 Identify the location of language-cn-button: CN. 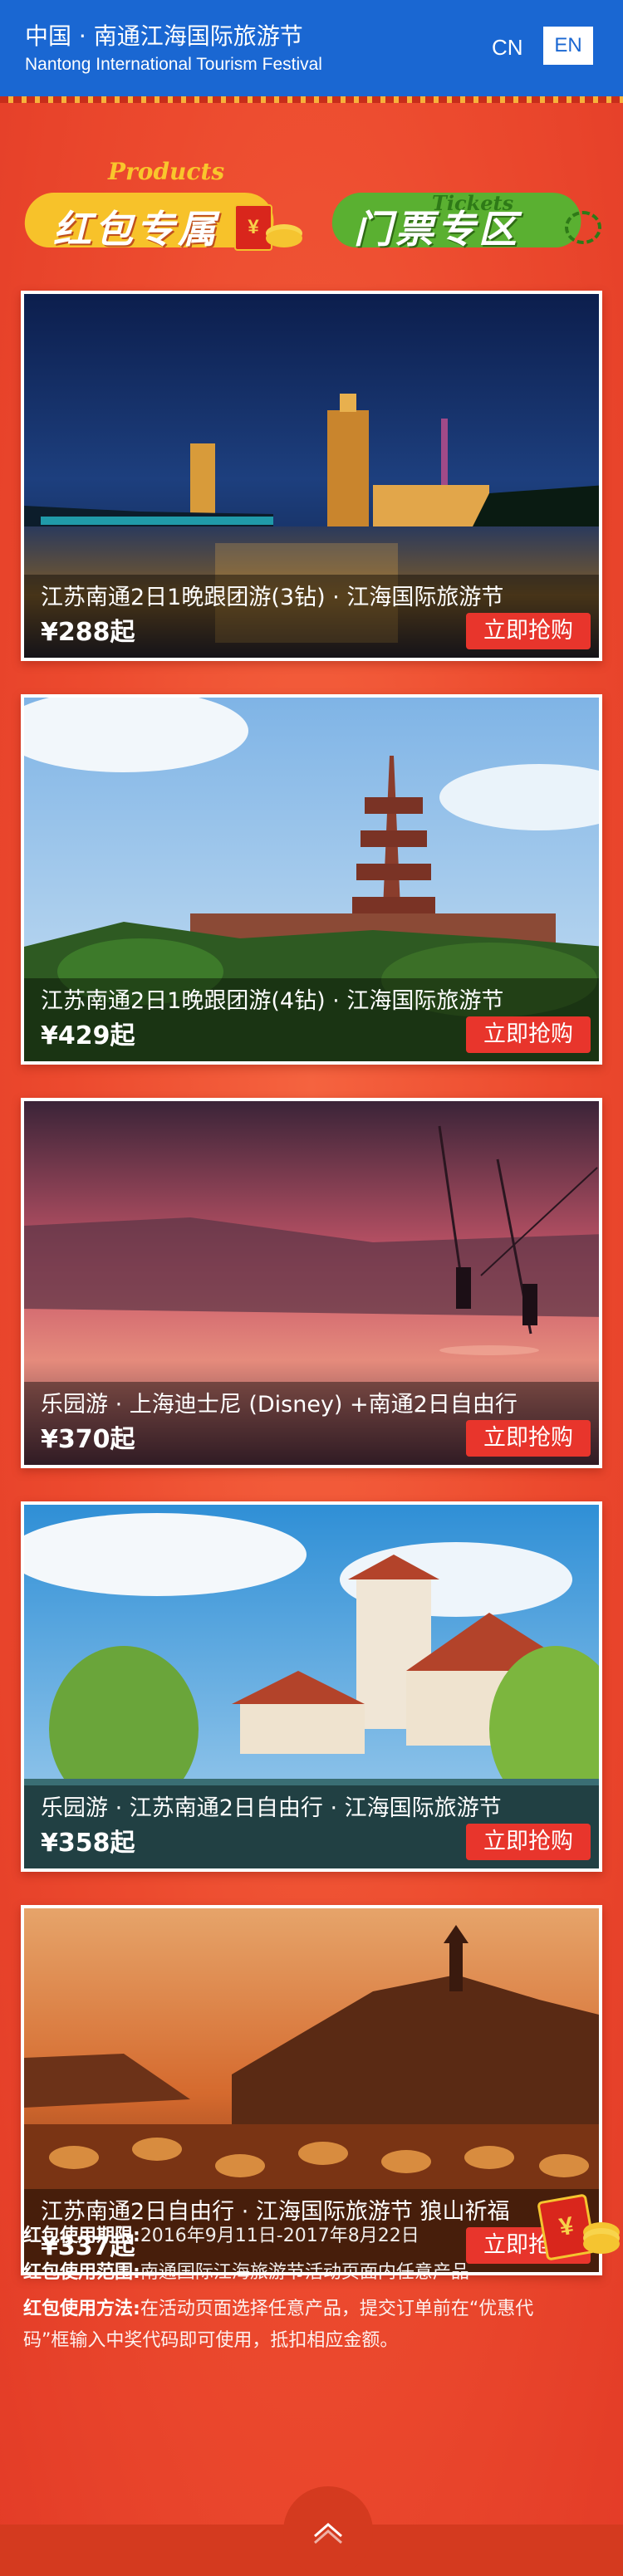
(507, 48).